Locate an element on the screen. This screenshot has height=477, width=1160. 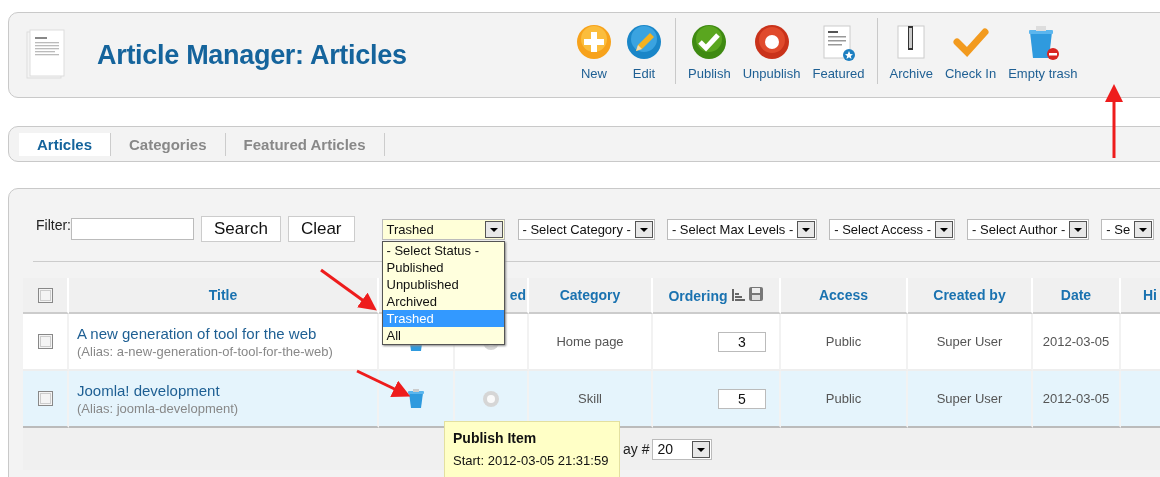
filter-select: - Se is located at coordinates (1128, 229).